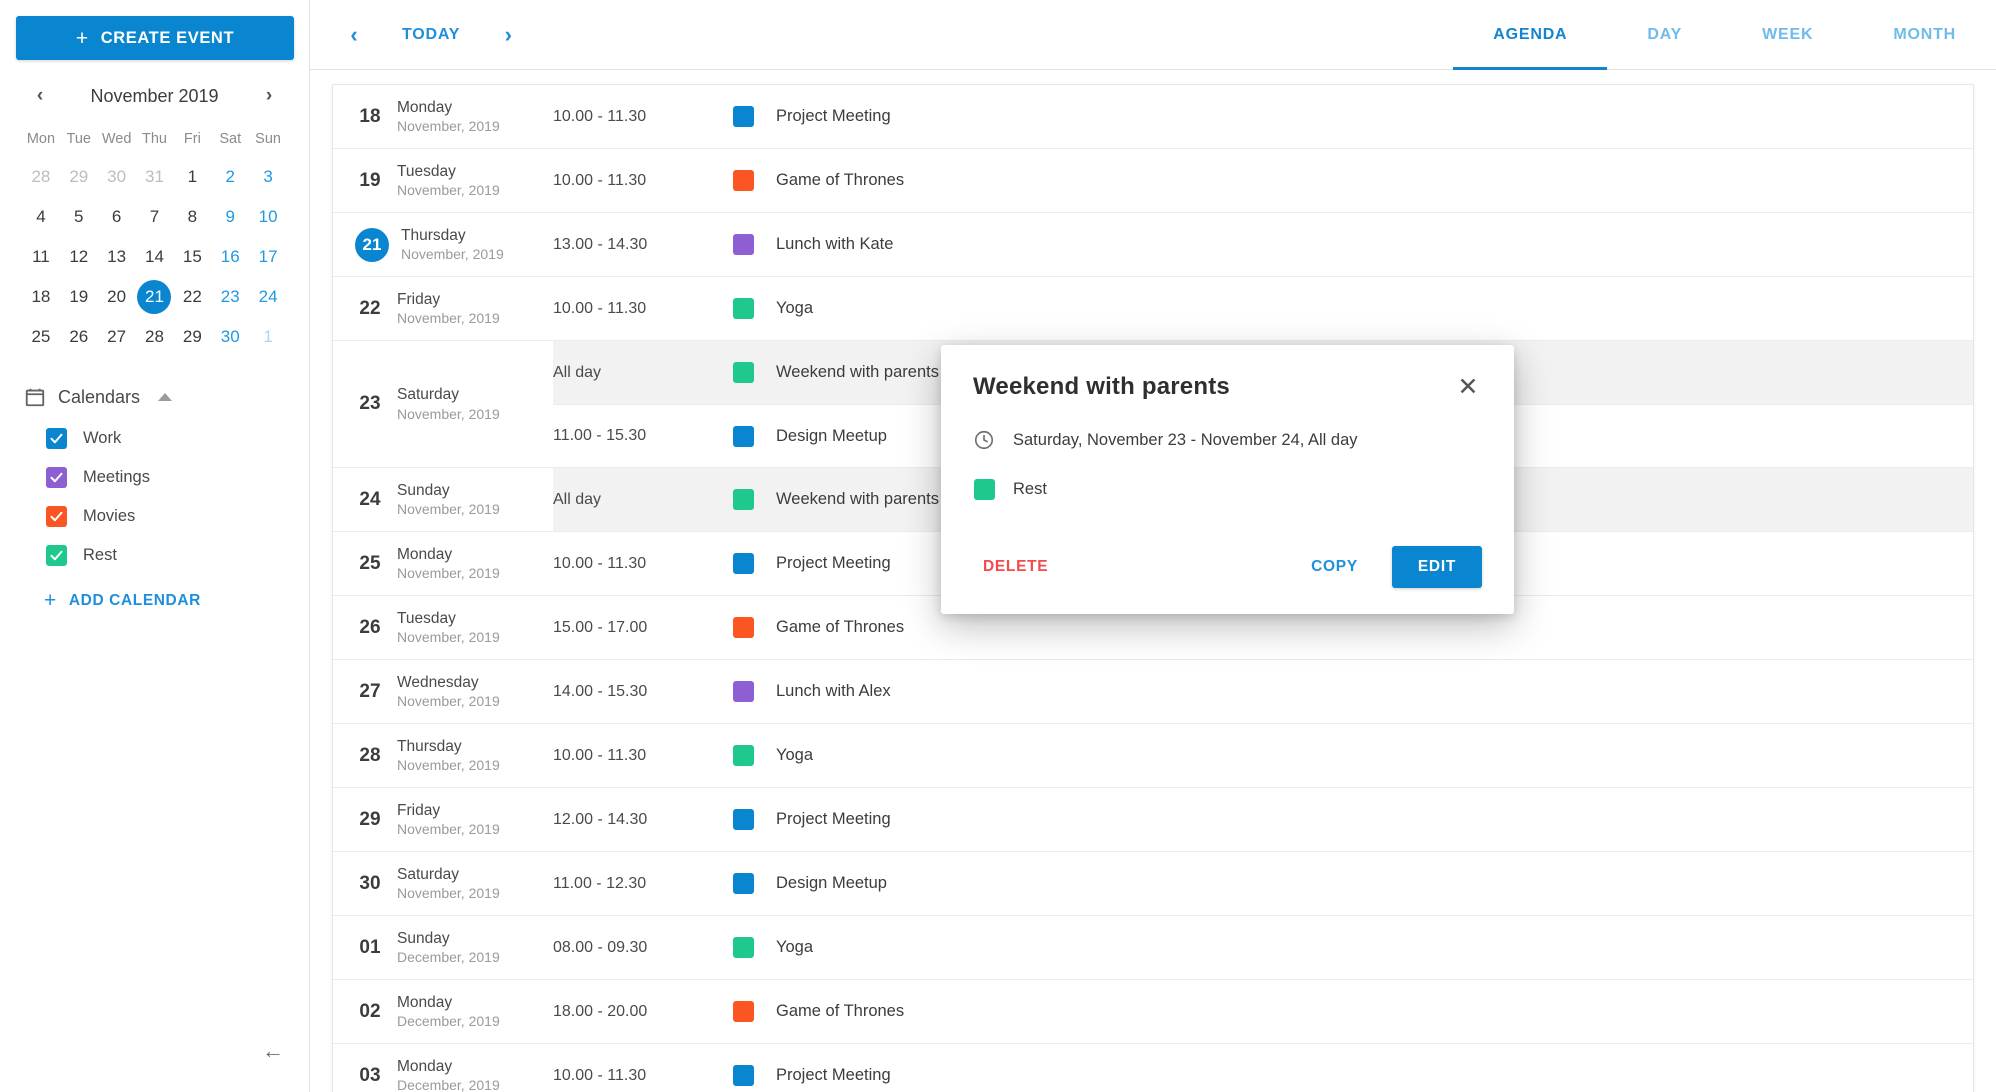 This screenshot has width=1996, height=1092. I want to click on mini-calendar-prev-month-icon: ‹, so click(40, 96).